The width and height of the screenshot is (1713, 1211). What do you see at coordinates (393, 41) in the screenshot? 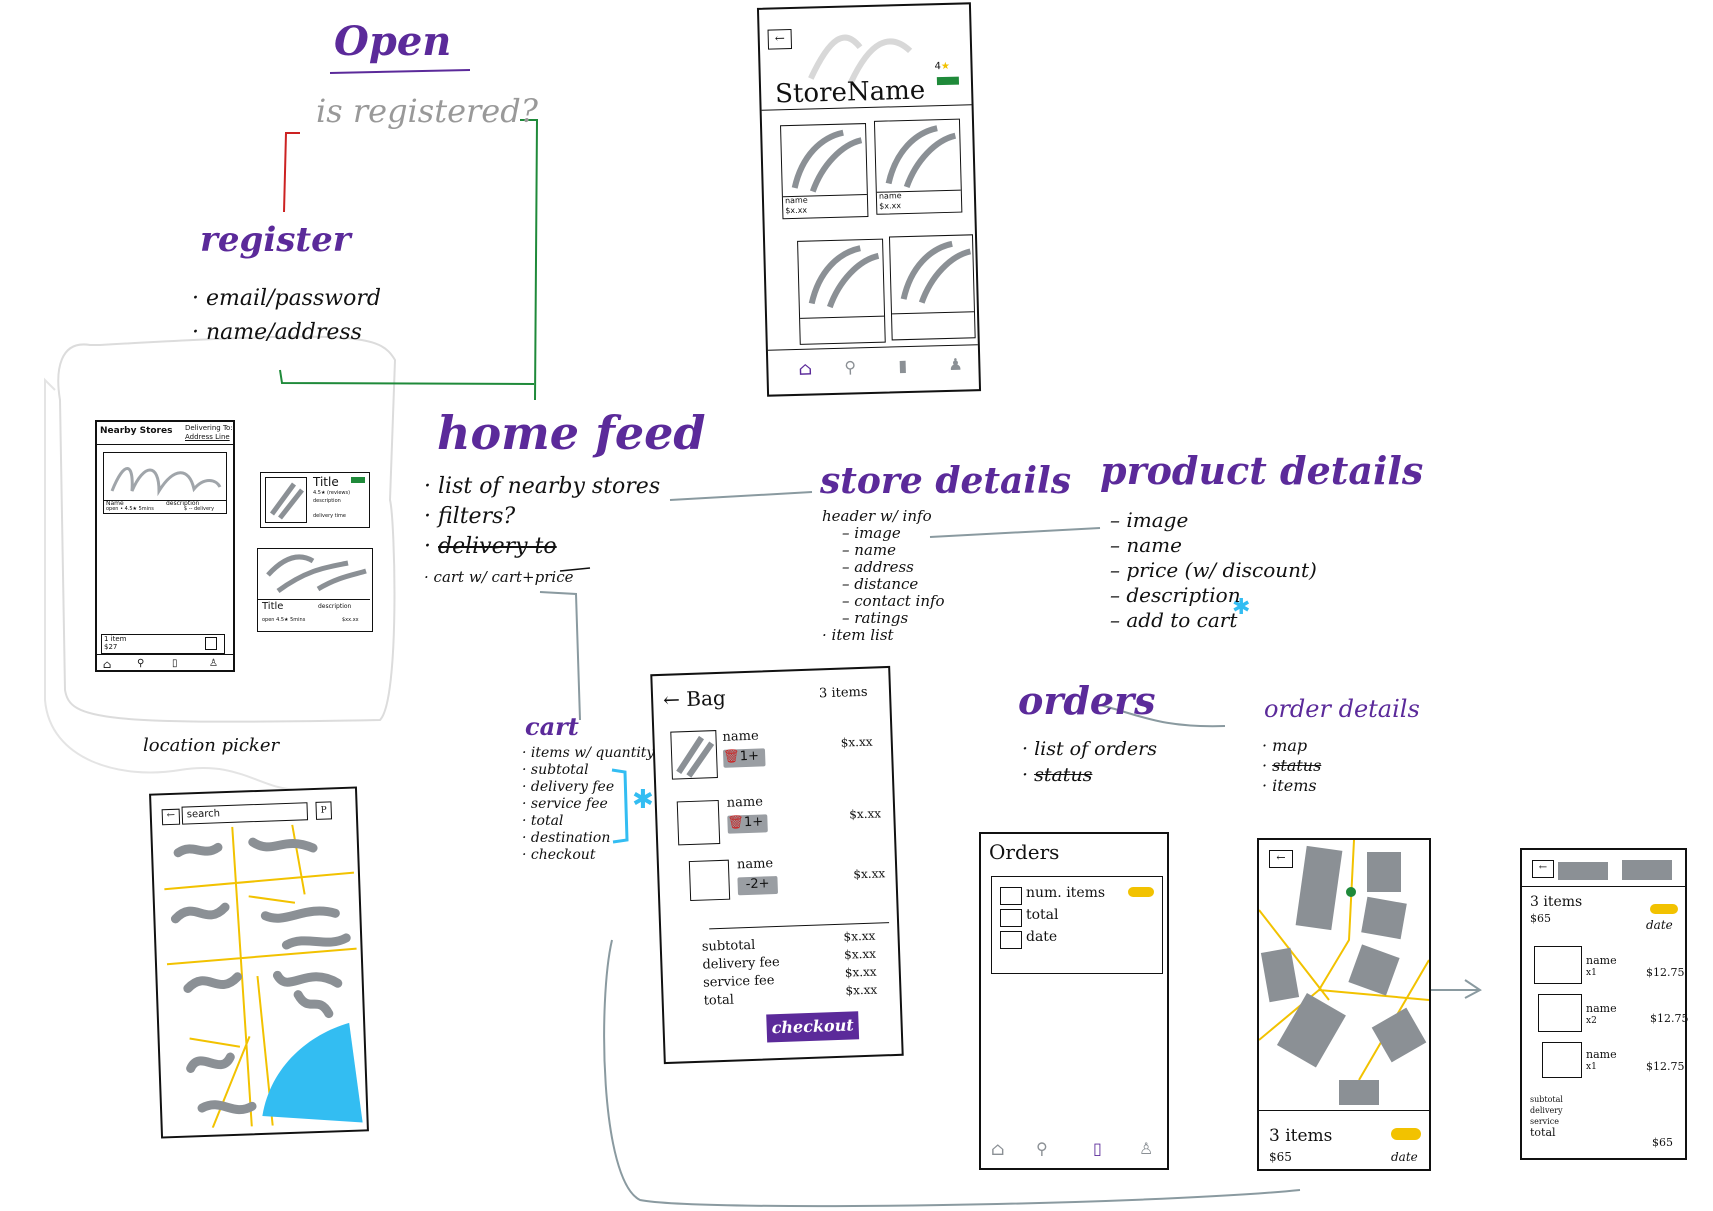
I see `open-heading: Open` at bounding box center [393, 41].